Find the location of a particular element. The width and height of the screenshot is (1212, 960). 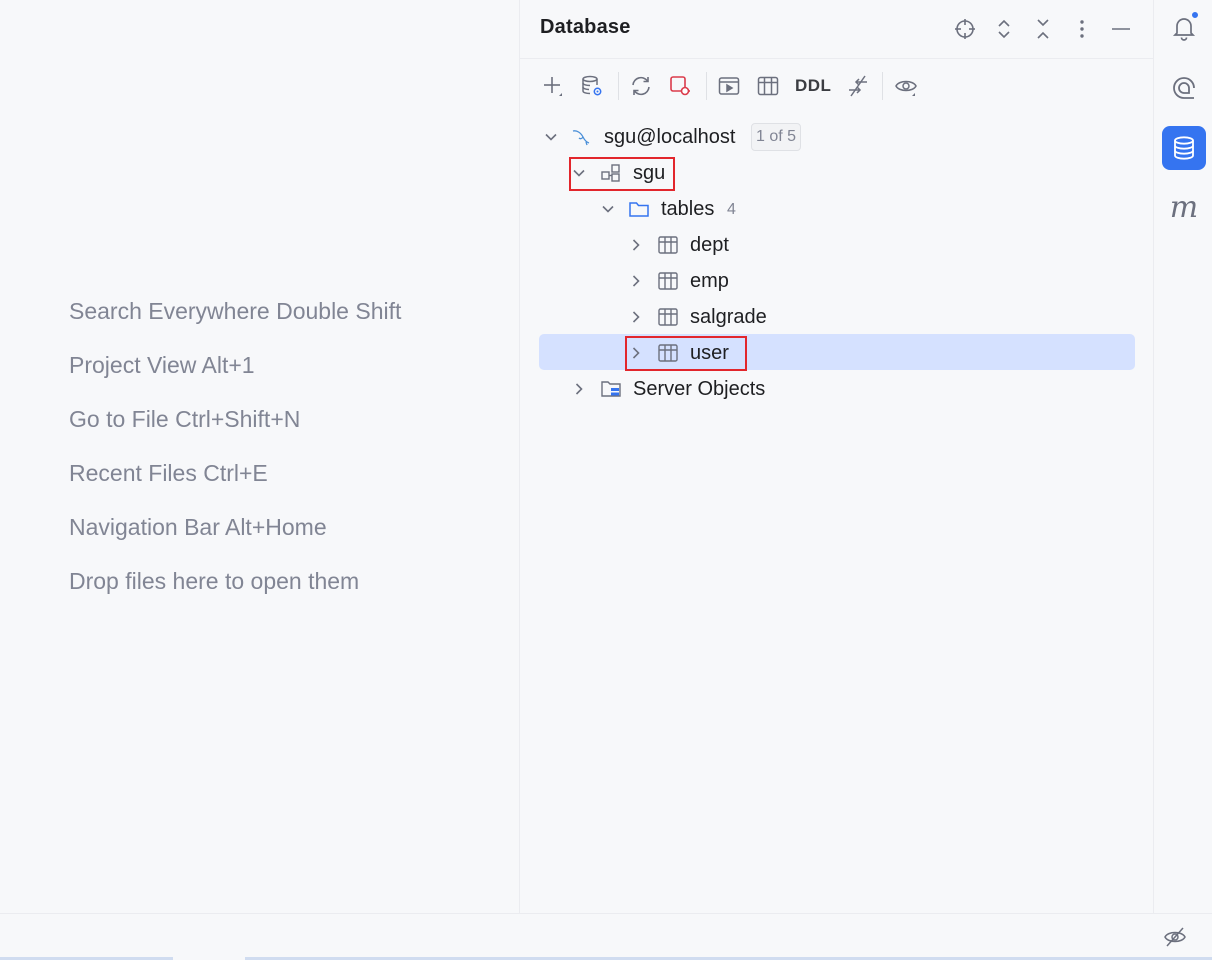

hint-navigation-bar: Navigation Bar Alt+Home is located at coordinates (198, 527).